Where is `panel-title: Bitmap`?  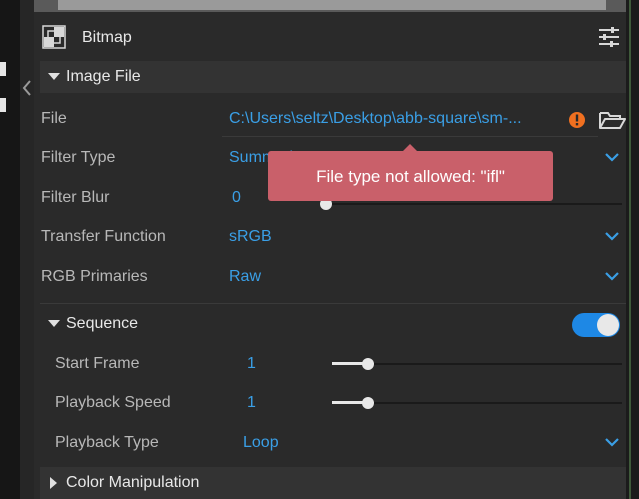
panel-title: Bitmap is located at coordinates (107, 37).